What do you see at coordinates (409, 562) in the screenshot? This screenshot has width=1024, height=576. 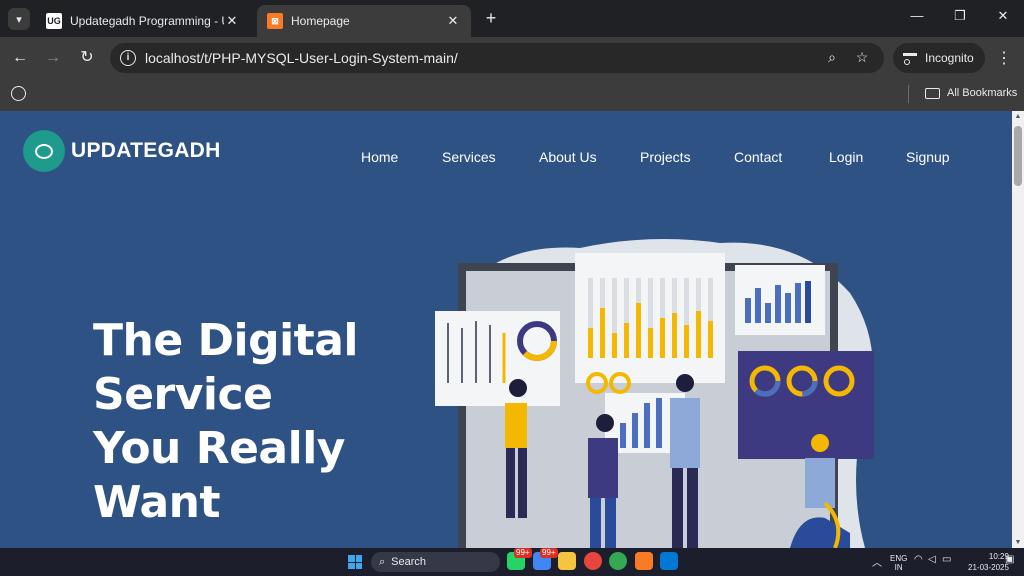 I see `search-label: Search` at bounding box center [409, 562].